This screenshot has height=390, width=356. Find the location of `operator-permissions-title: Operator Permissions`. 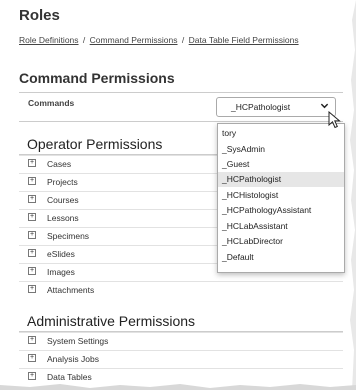

operator-permissions-title: Operator Permissions is located at coordinates (95, 144).